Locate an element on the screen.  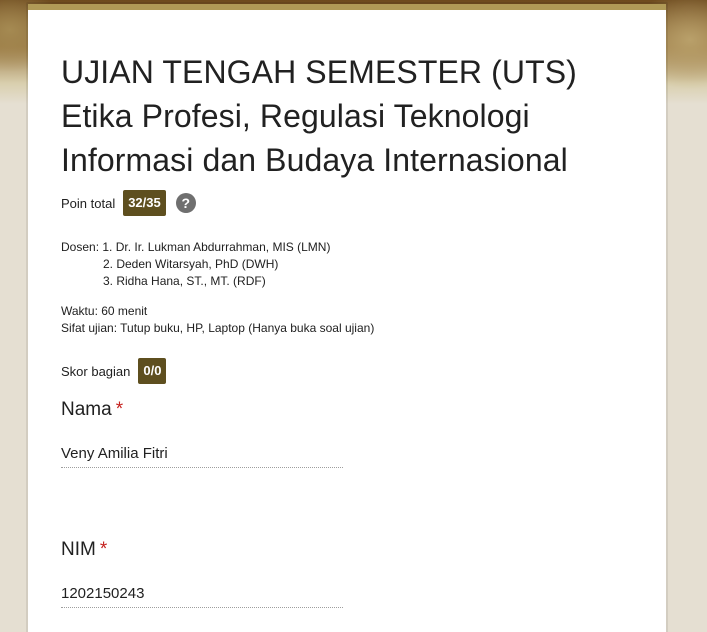
help-icon: ? is located at coordinates (185, 203).